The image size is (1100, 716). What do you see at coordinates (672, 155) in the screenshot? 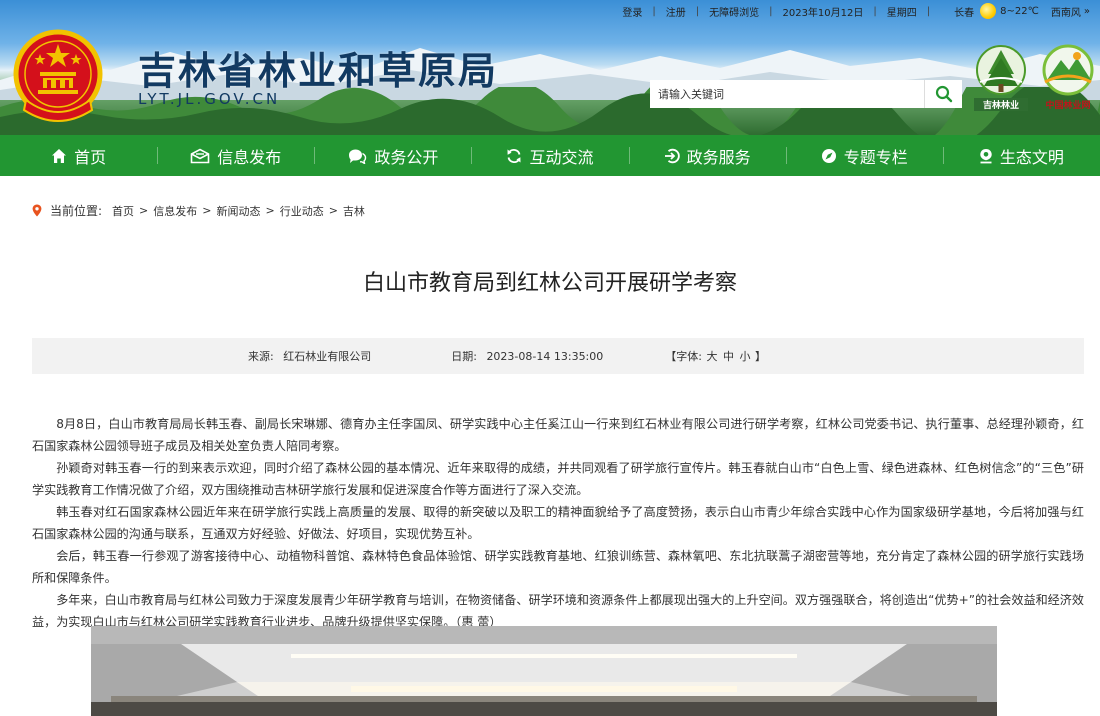
I see `login-arrow-icon` at bounding box center [672, 155].